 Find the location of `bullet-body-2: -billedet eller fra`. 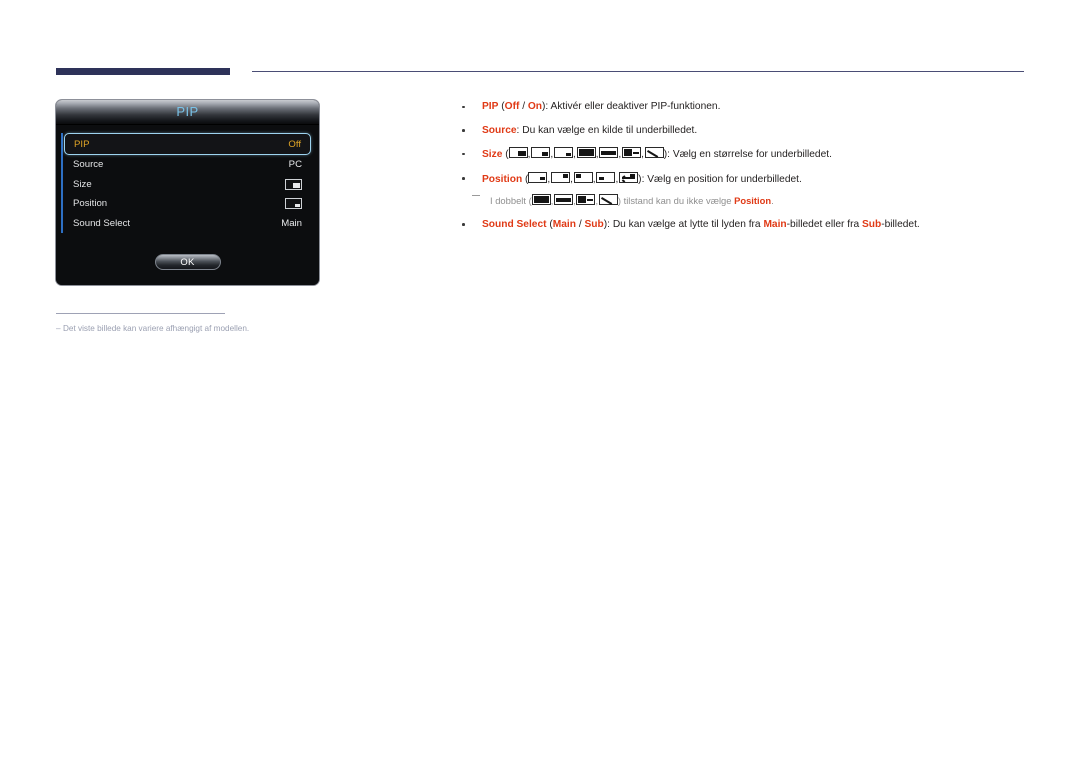

bullet-body-2: -billedet eller fra is located at coordinates (824, 224).